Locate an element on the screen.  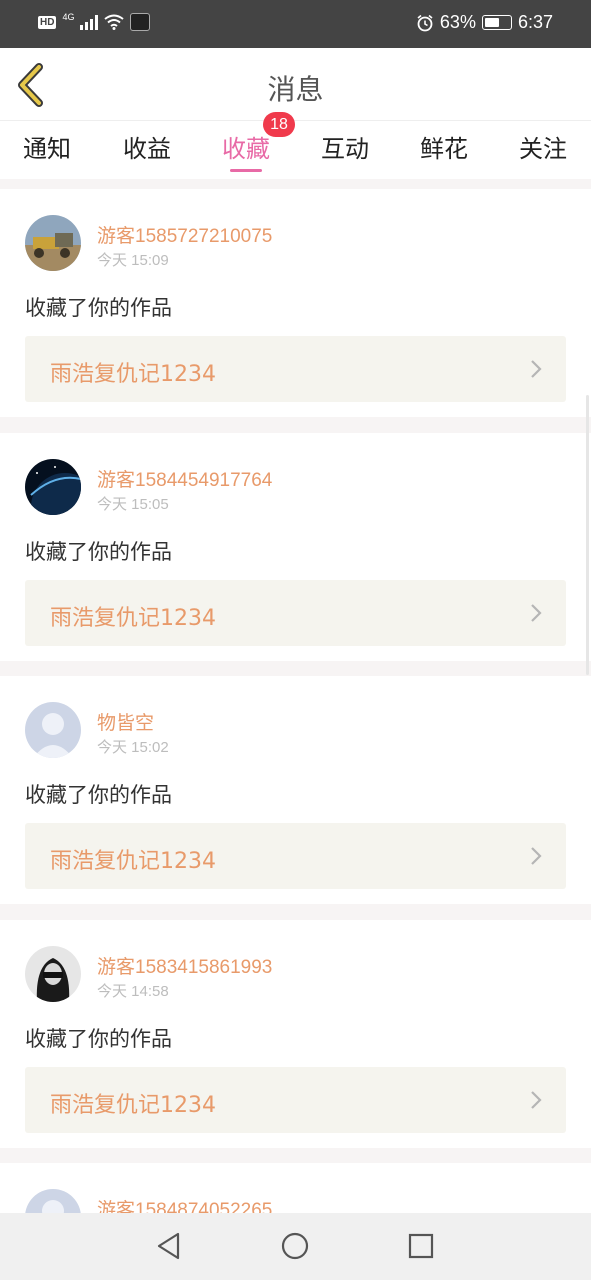
tab-interactions: 互动 is located at coordinates (345, 146).